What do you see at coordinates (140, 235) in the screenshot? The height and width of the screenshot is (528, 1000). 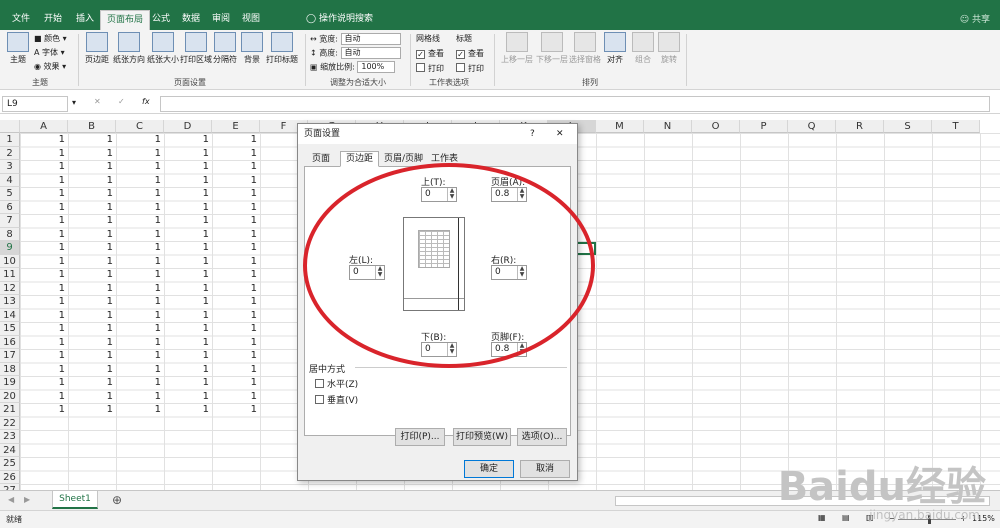 I see `cell-c8: 1` at bounding box center [140, 235].